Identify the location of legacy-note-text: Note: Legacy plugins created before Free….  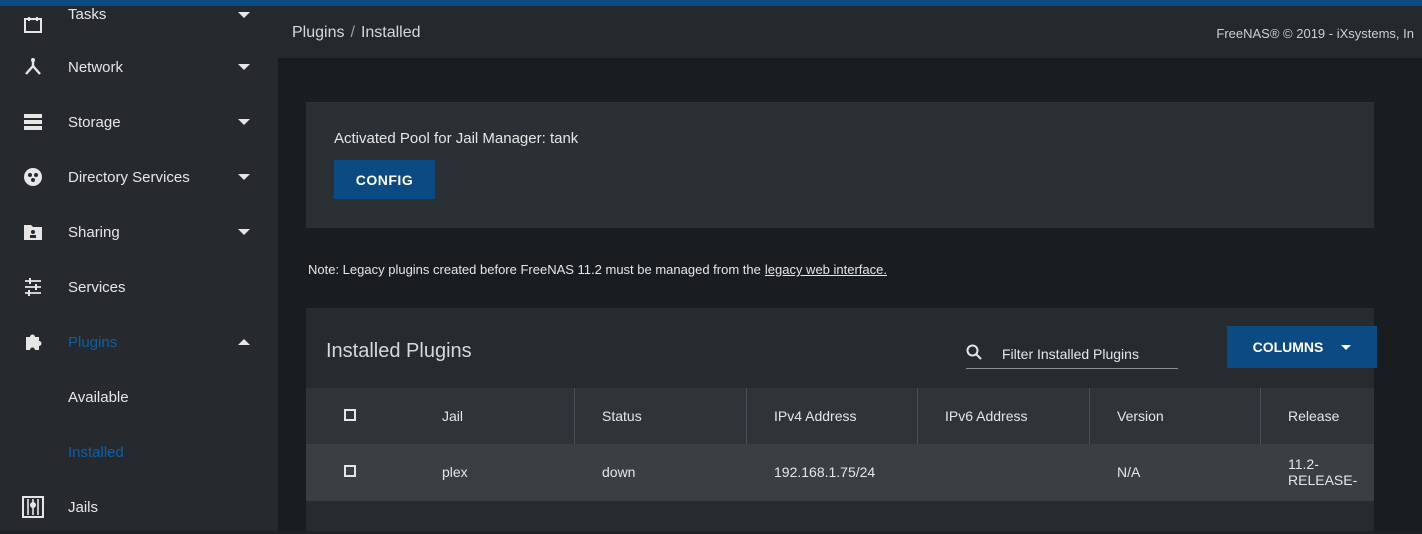
(534, 269).